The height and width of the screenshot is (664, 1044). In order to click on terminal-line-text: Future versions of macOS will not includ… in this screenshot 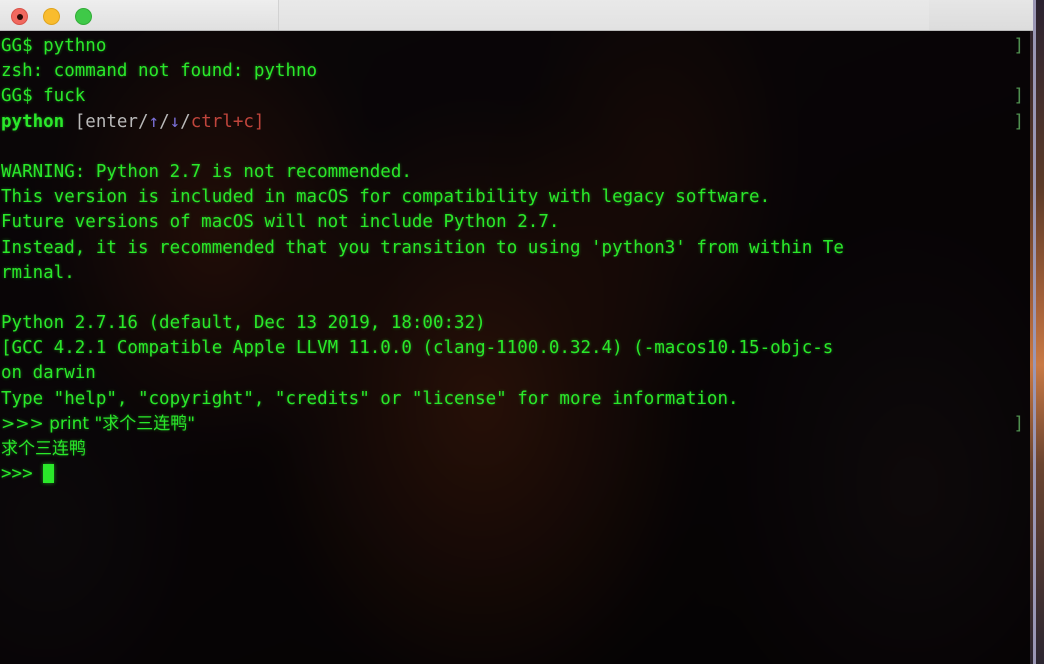, I will do `click(280, 222)`.